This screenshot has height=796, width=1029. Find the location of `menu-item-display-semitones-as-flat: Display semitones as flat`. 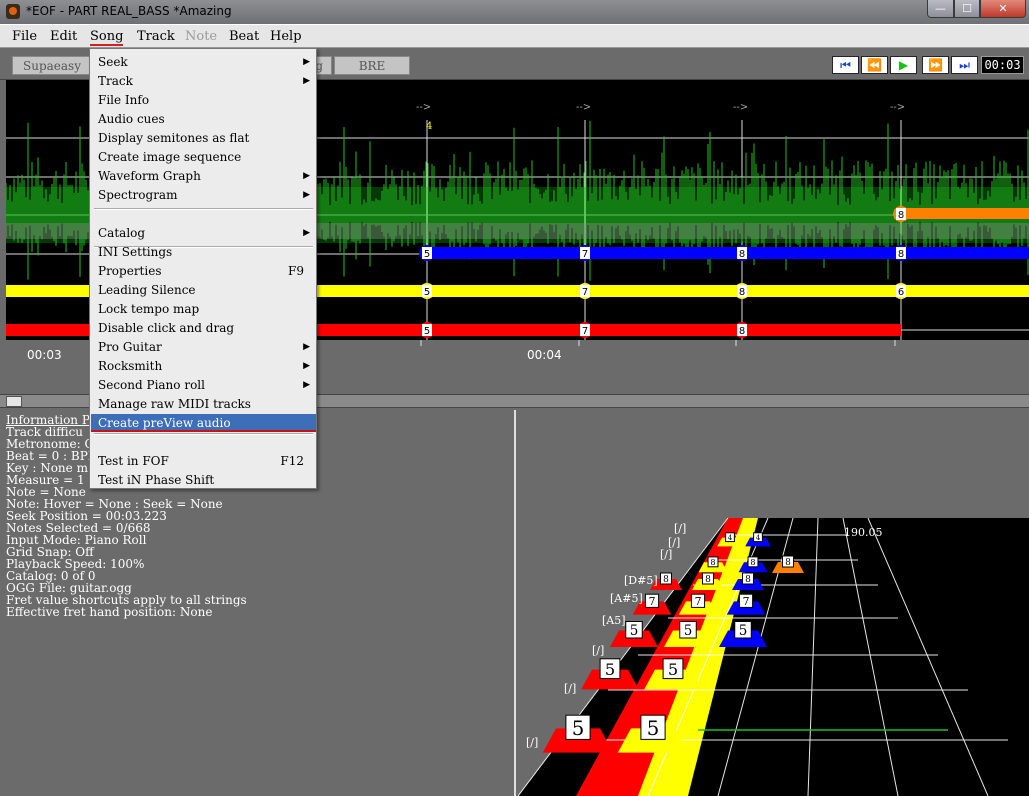

menu-item-display-semitones-as-flat: Display semitones as flat is located at coordinates (203, 138).